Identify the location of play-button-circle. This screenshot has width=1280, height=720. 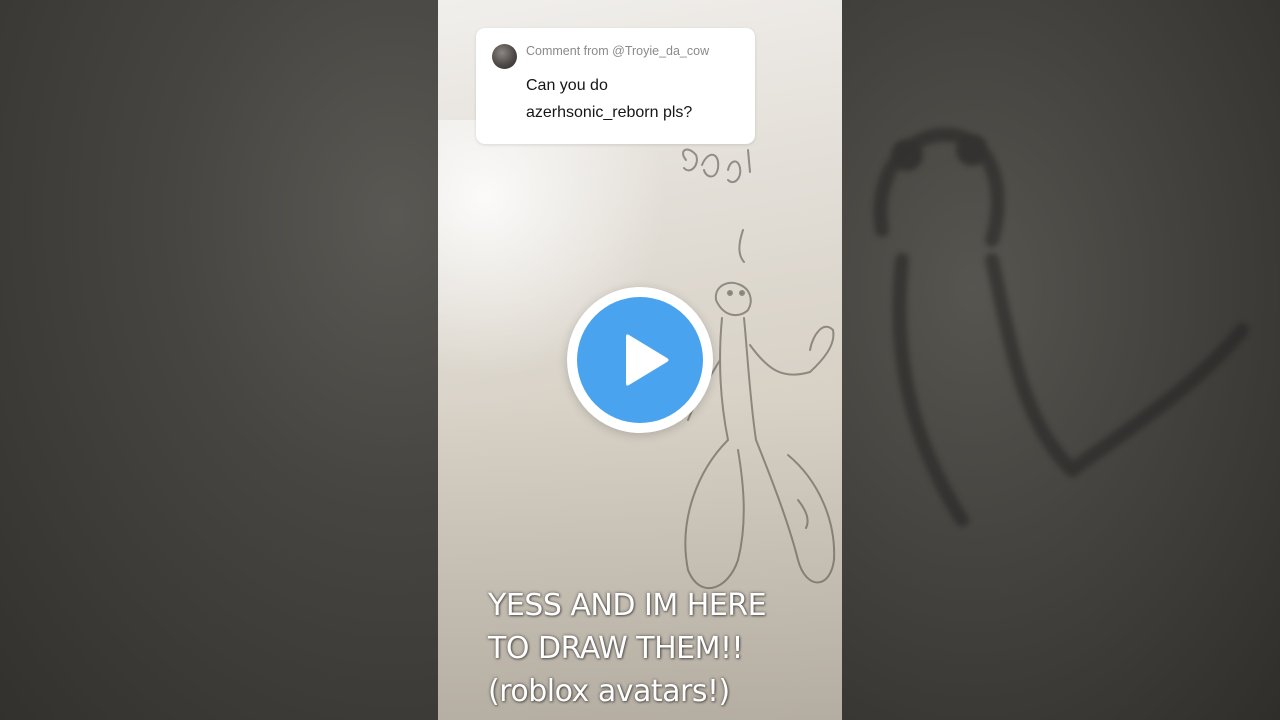
(640, 360).